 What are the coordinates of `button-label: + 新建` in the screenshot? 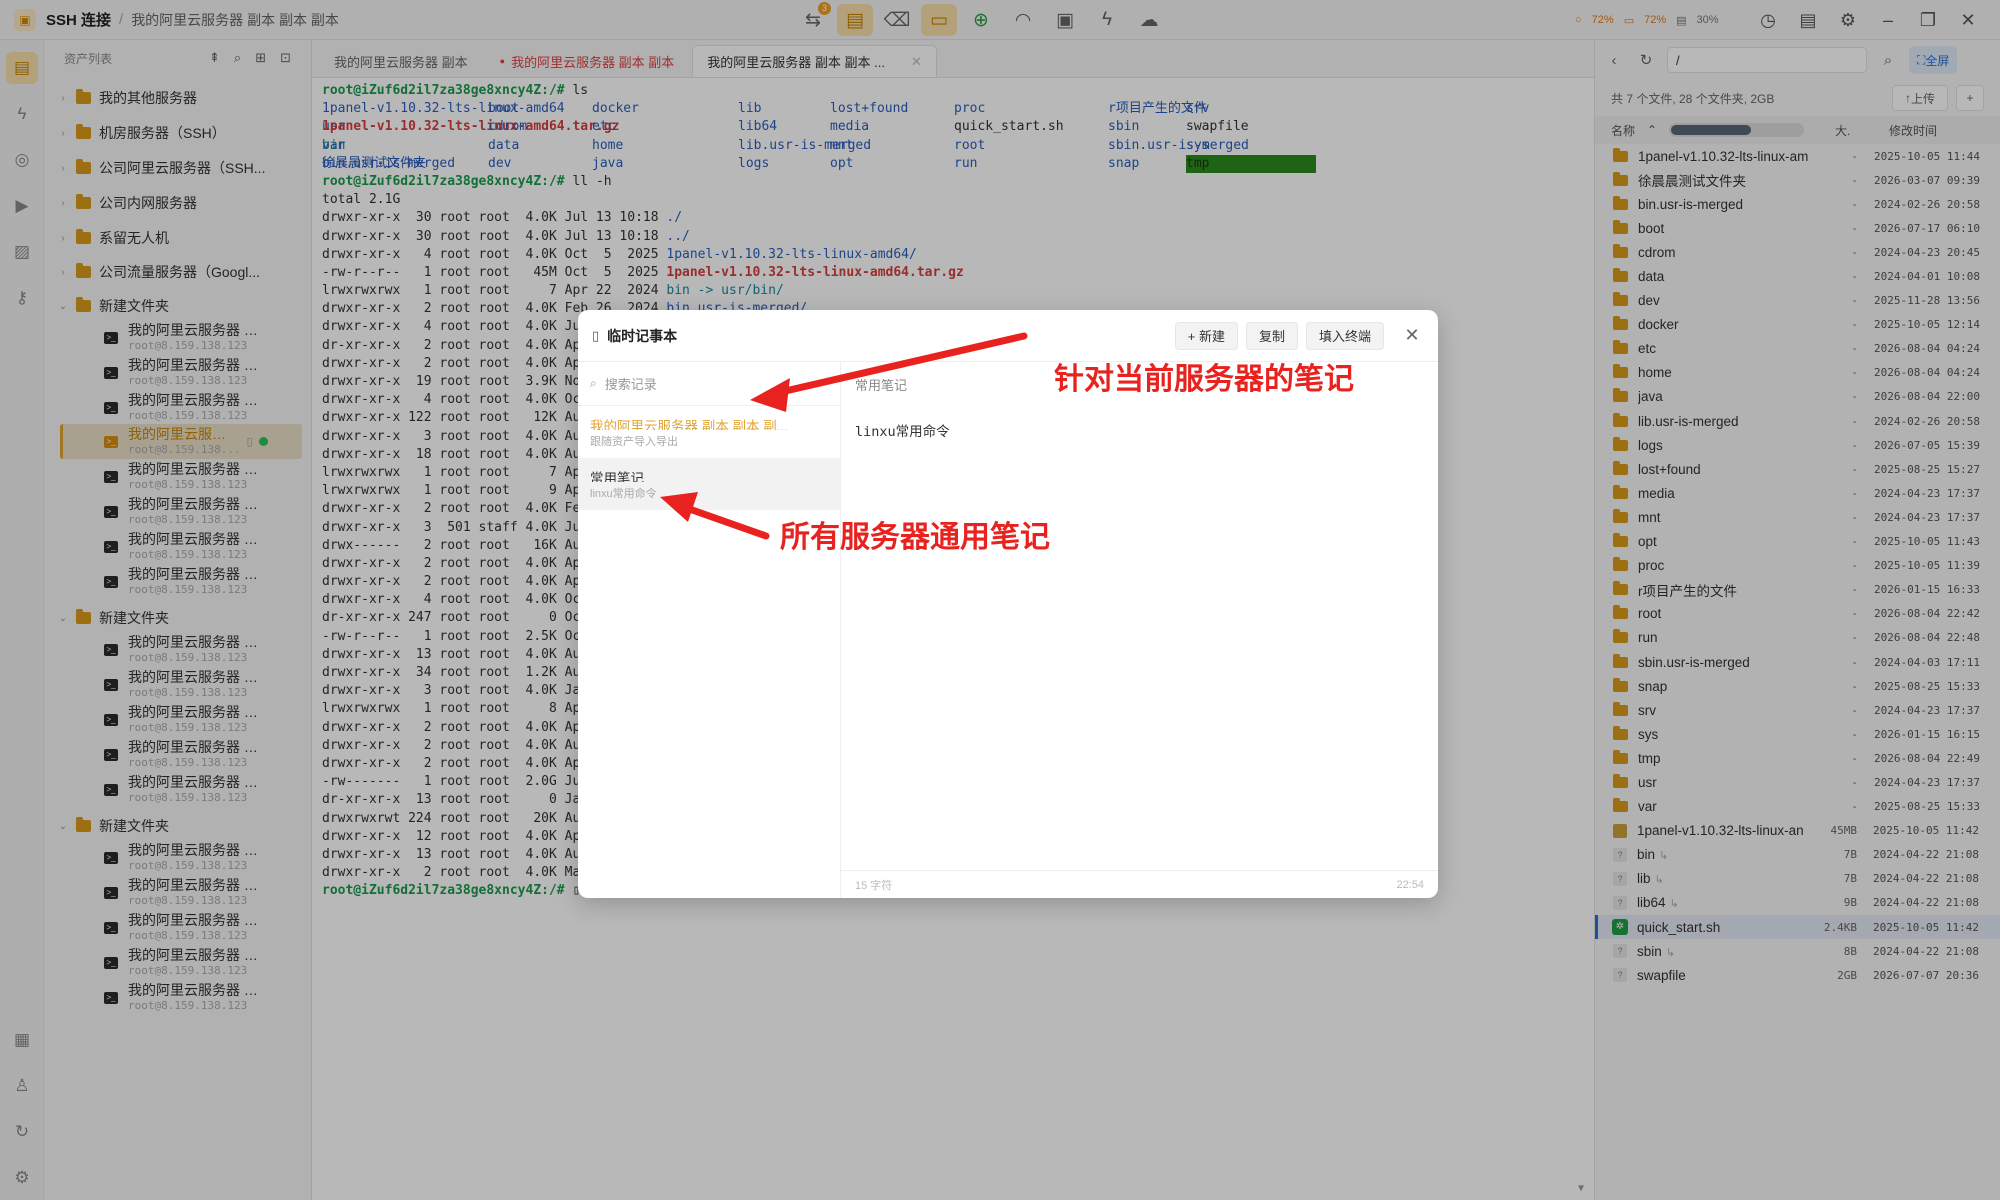 It's located at (1206, 336).